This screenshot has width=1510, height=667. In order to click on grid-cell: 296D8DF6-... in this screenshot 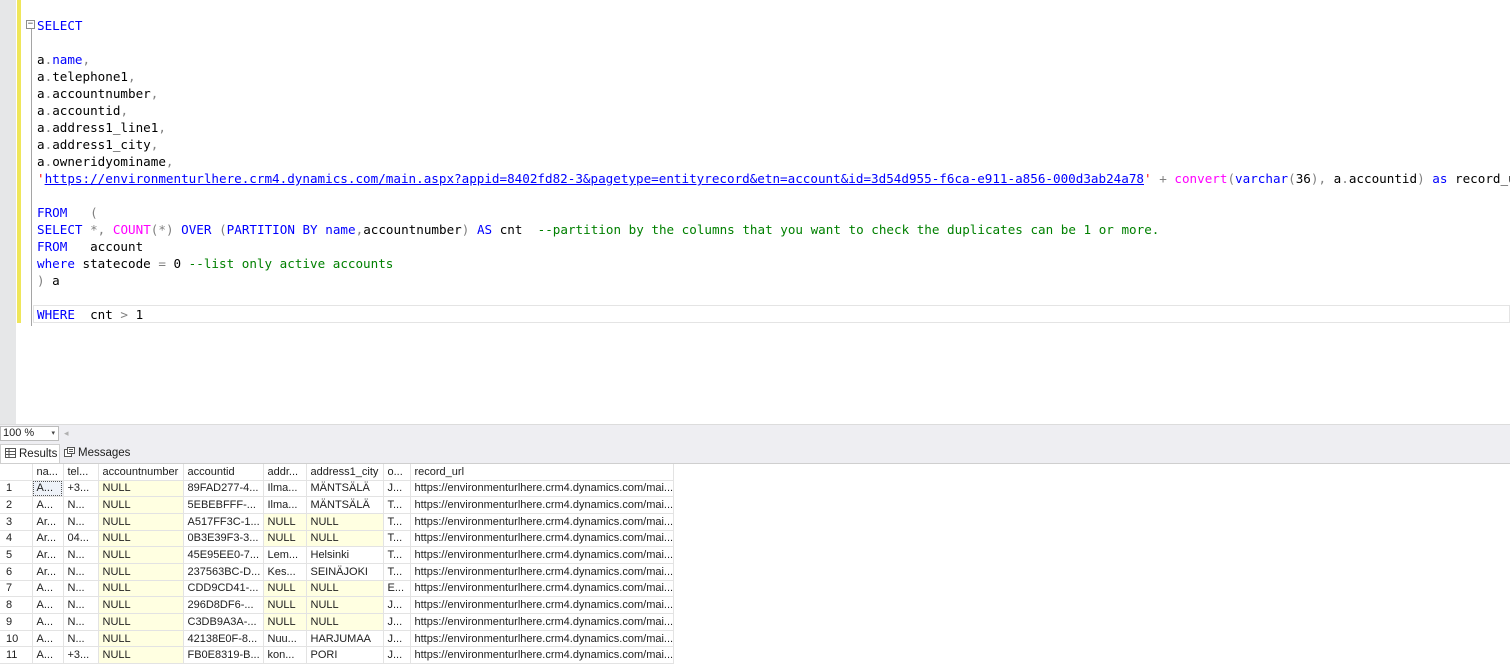, I will do `click(223, 605)`.